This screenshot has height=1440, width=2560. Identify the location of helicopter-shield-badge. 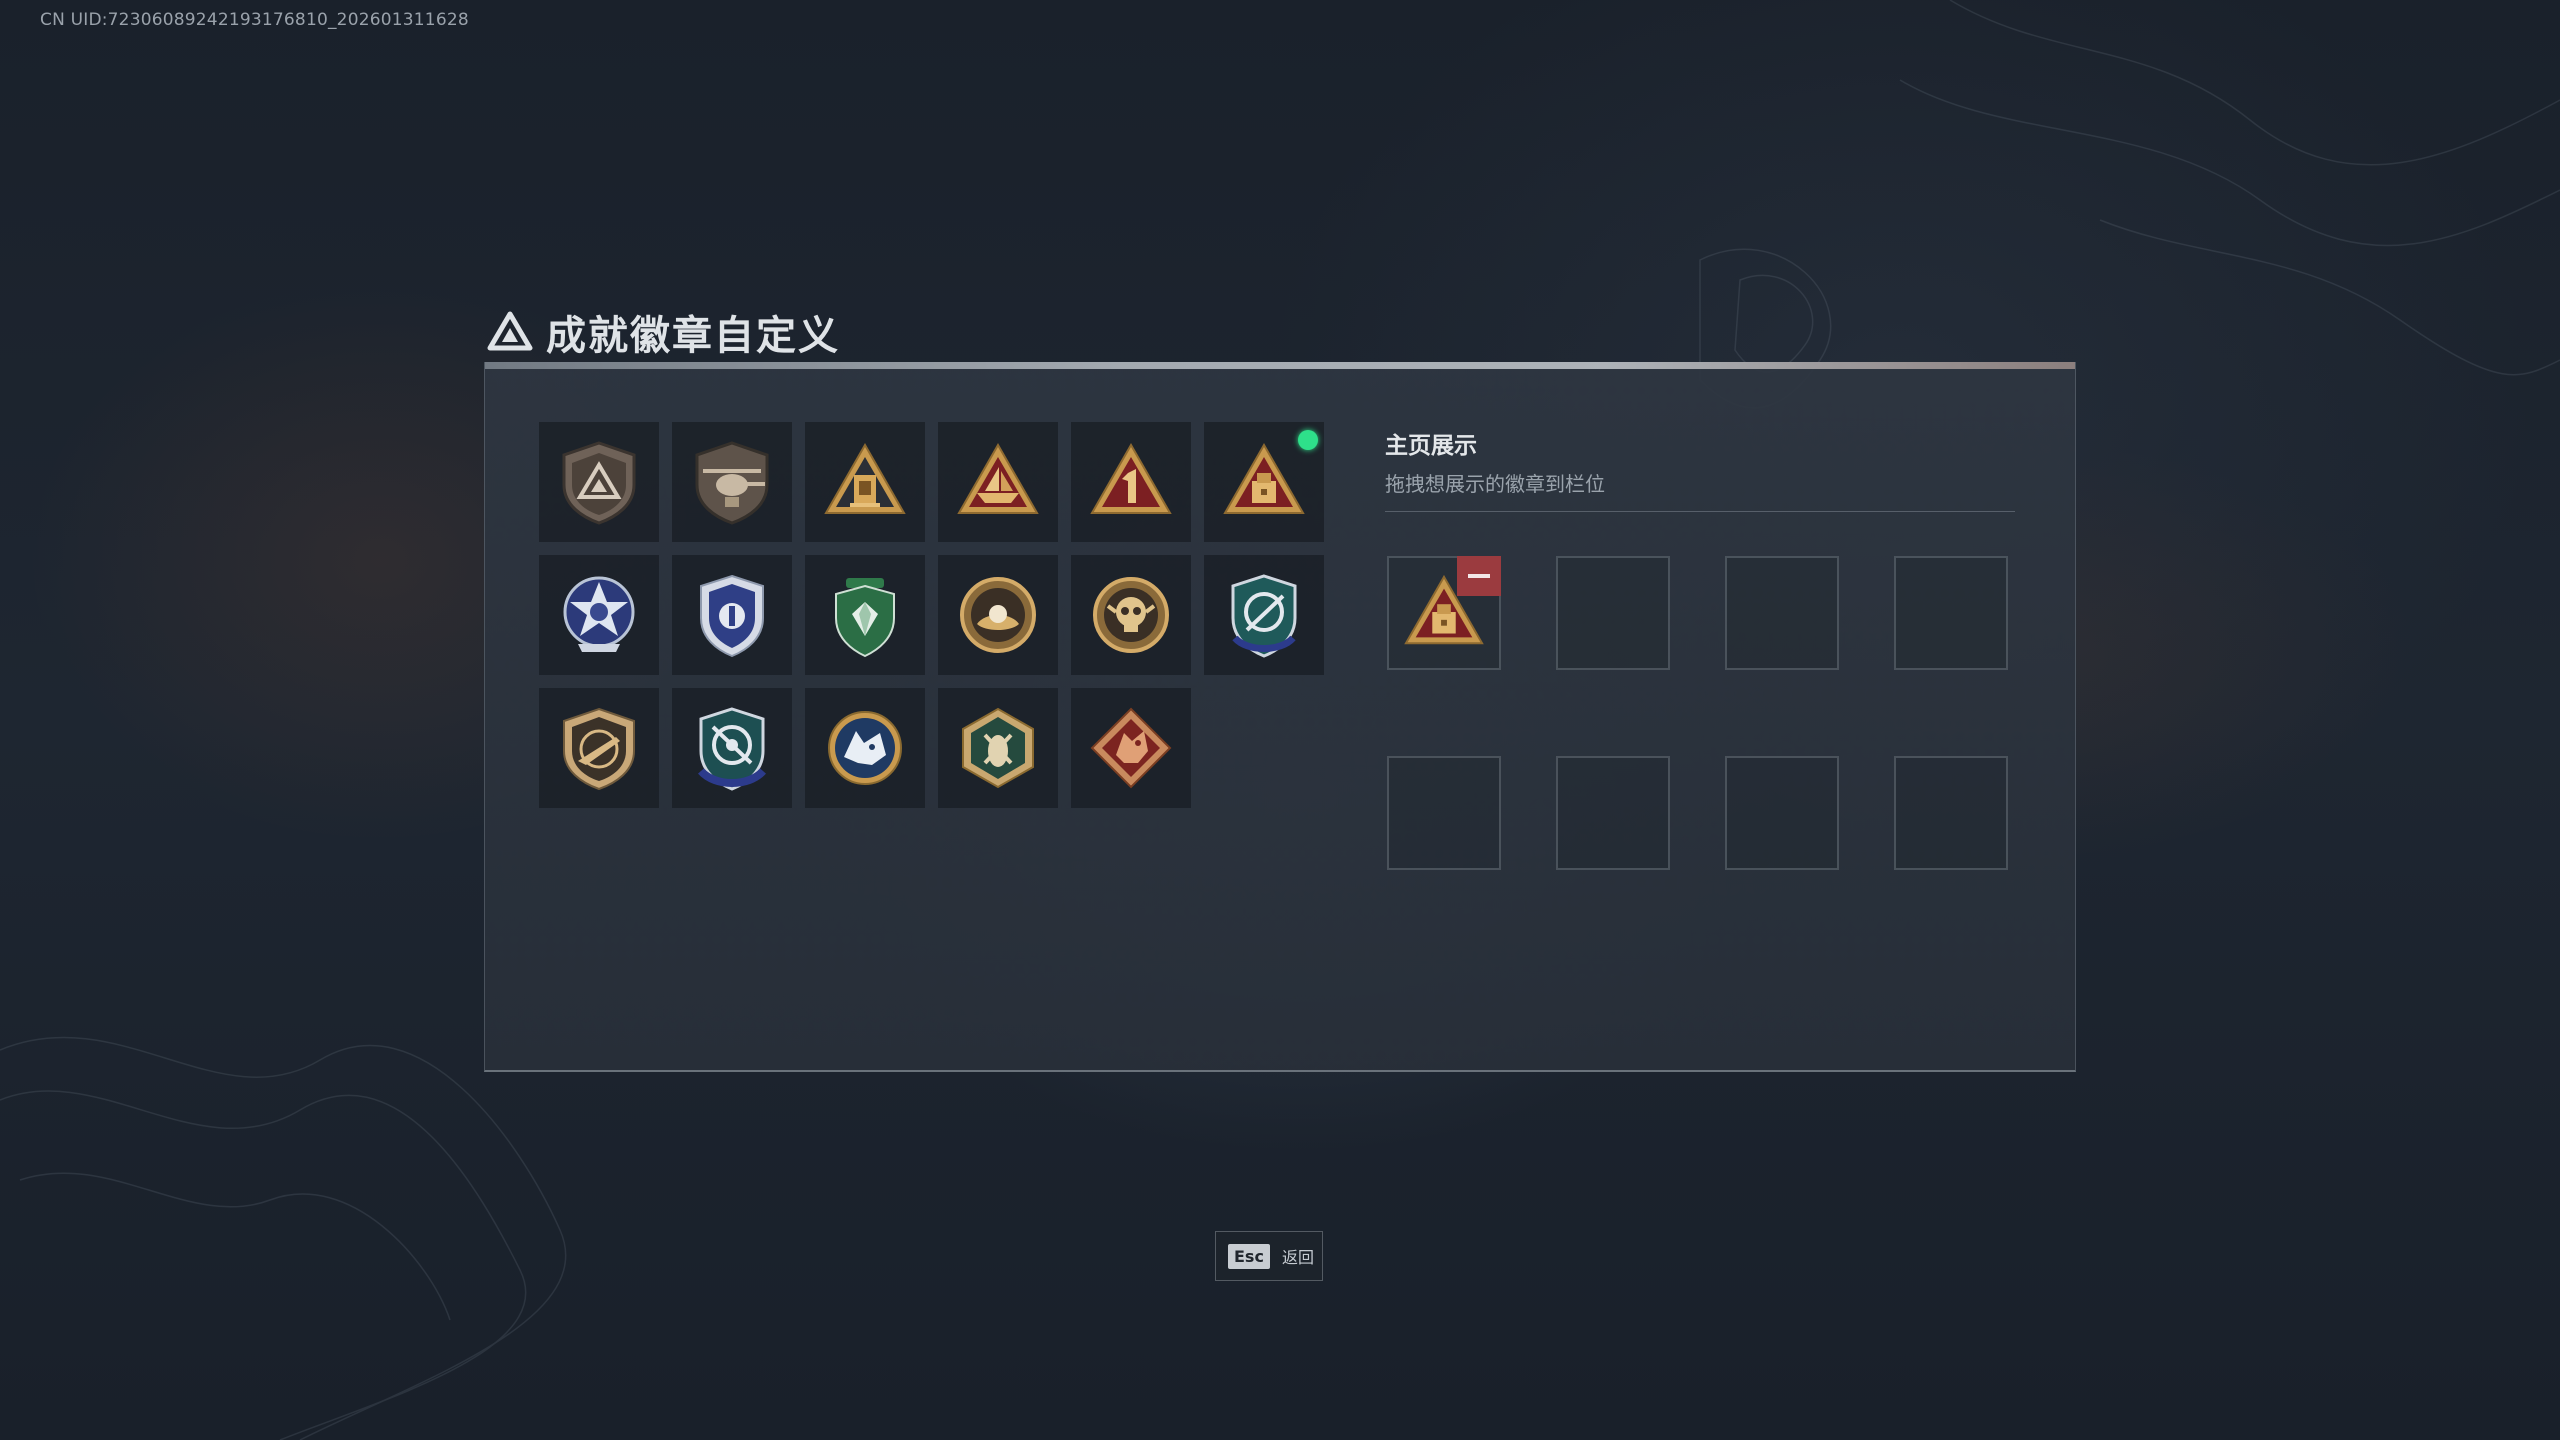
(732, 482).